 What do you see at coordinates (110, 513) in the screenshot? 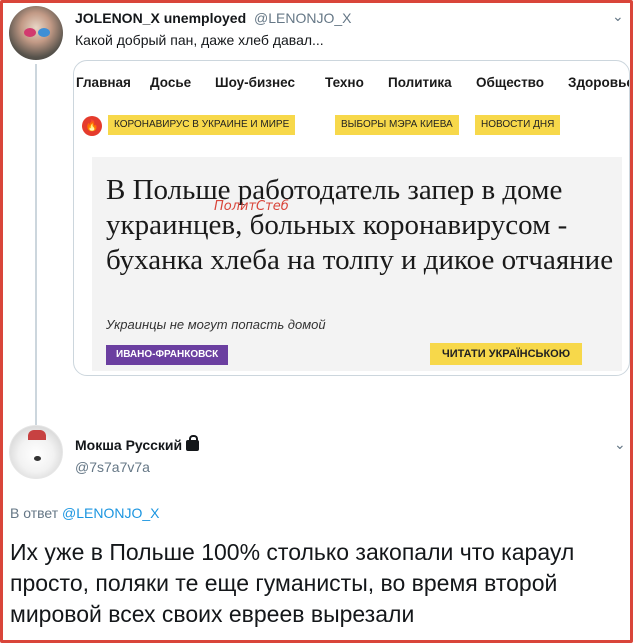
I see `reply-mention-link: @LENONJO_X` at bounding box center [110, 513].